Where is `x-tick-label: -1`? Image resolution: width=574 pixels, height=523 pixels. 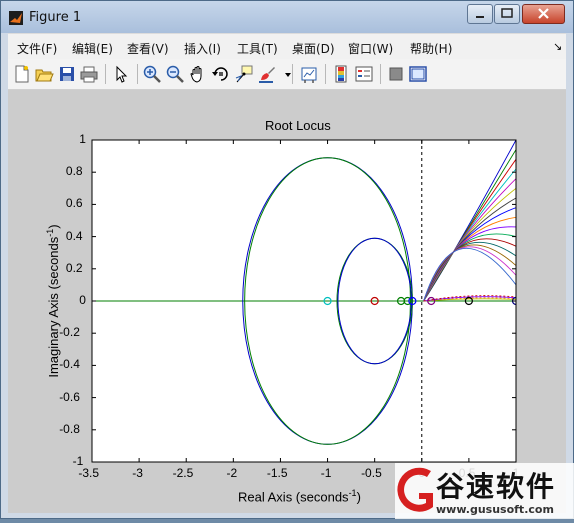
x-tick-label: -1 is located at coordinates (326, 473).